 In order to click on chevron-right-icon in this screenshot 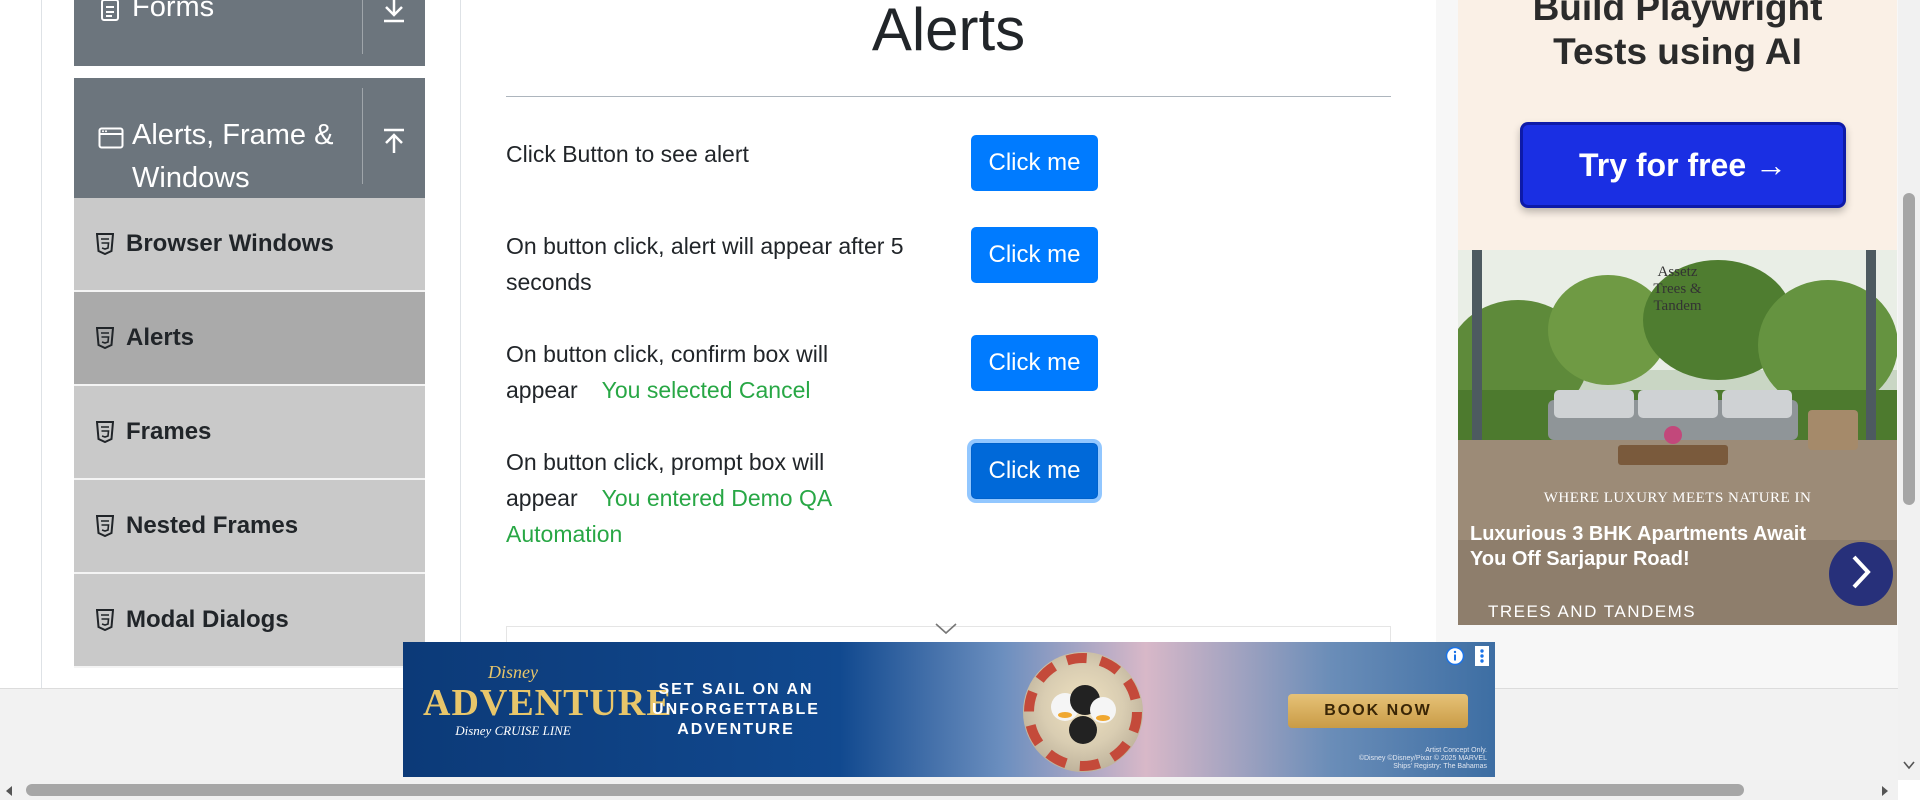, I will do `click(1861, 574)`.